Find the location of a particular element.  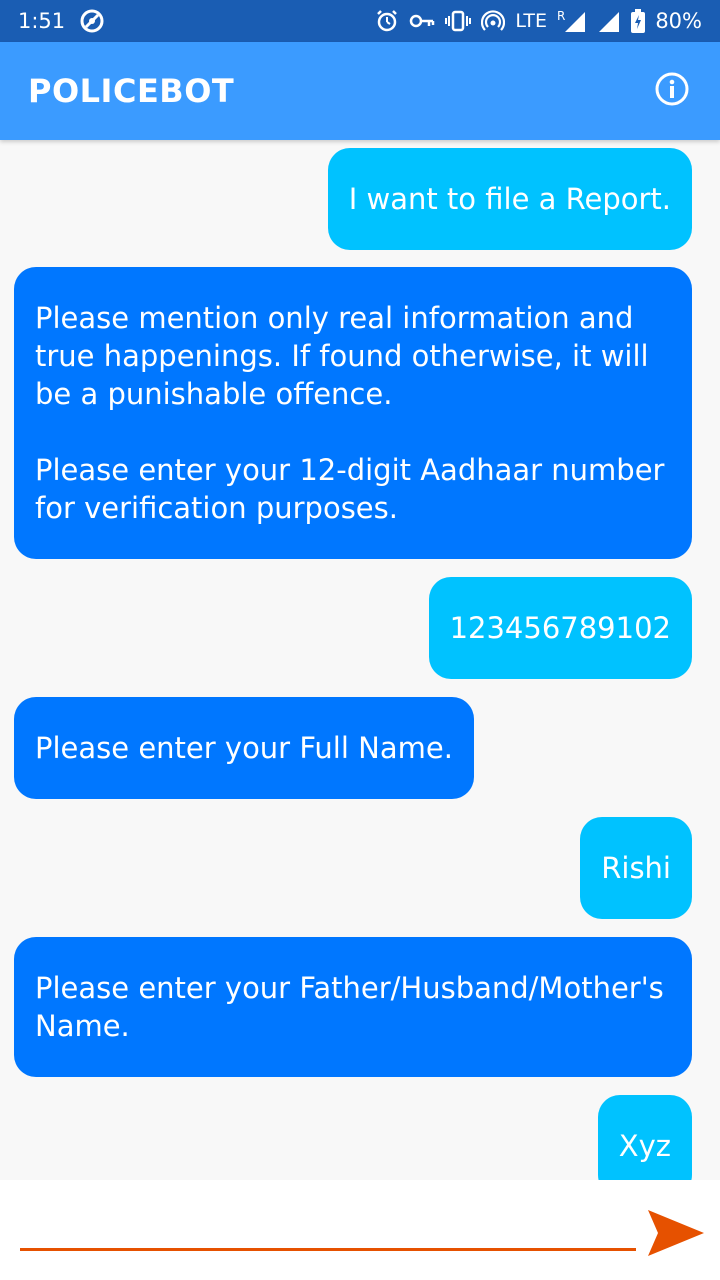

info-button is located at coordinates (672, 91).